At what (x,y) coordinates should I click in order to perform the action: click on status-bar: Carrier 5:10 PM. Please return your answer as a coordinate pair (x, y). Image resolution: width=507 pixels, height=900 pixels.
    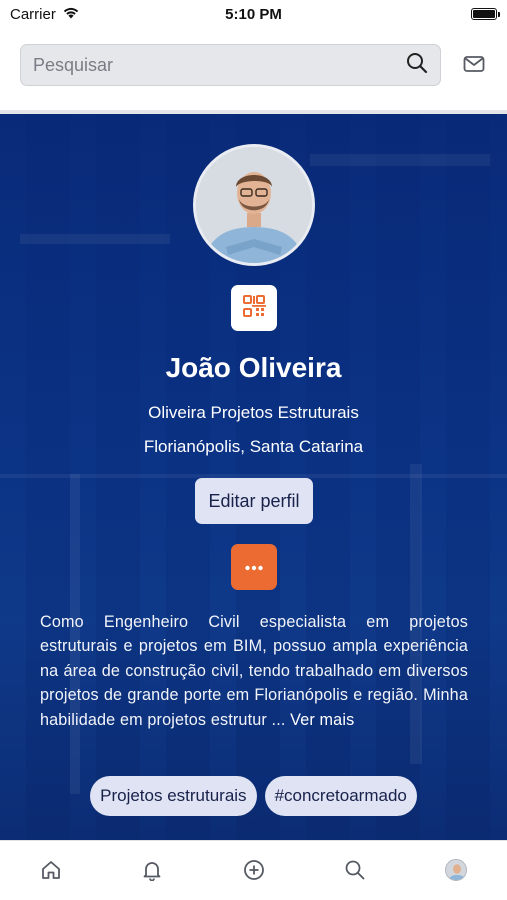
    Looking at the image, I should click on (253, 14).